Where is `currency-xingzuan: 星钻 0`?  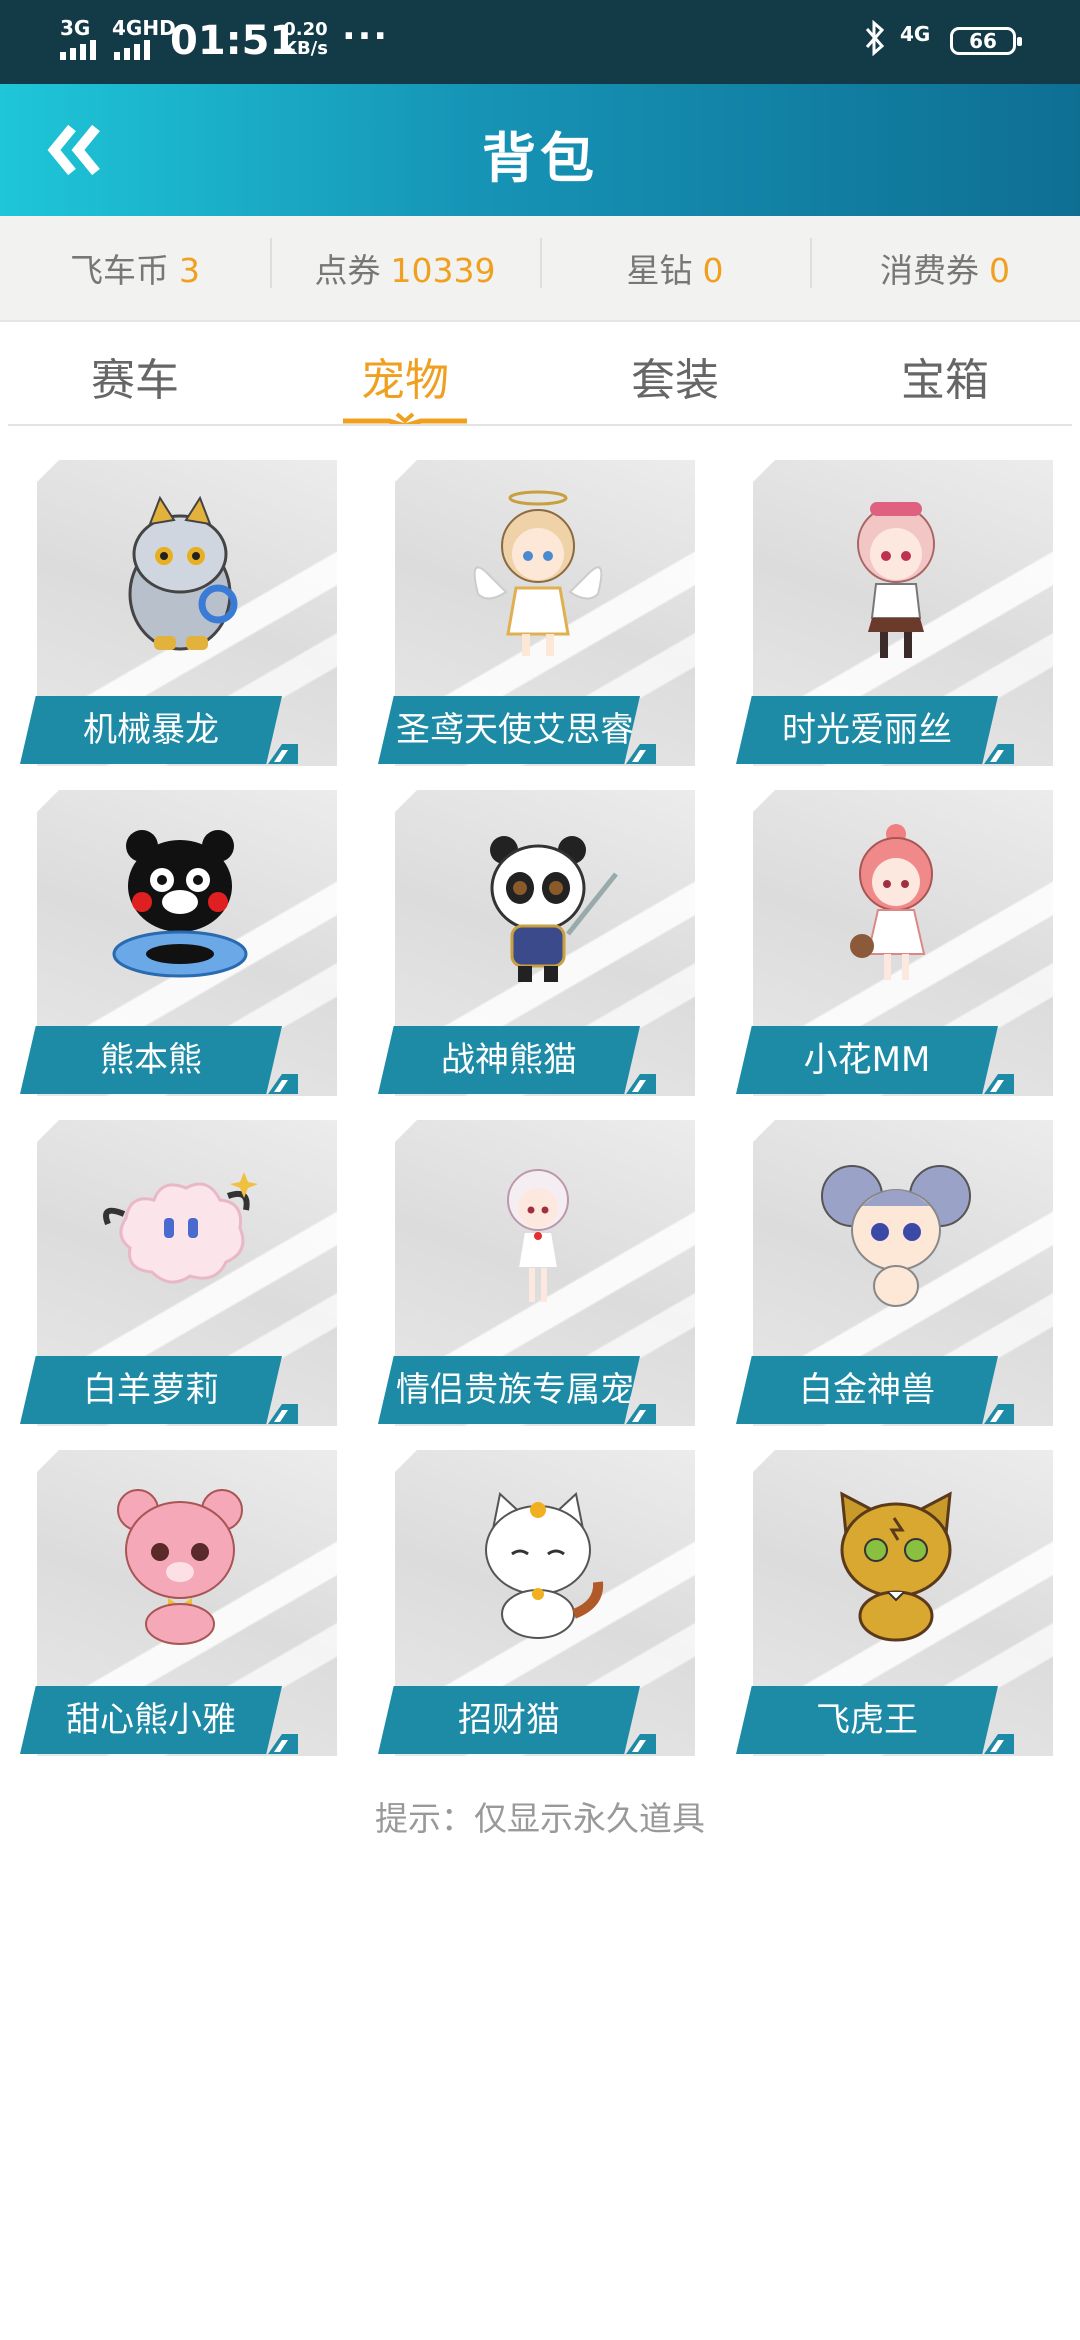
currency-xingzuan: 星钻 0 is located at coordinates (675, 265).